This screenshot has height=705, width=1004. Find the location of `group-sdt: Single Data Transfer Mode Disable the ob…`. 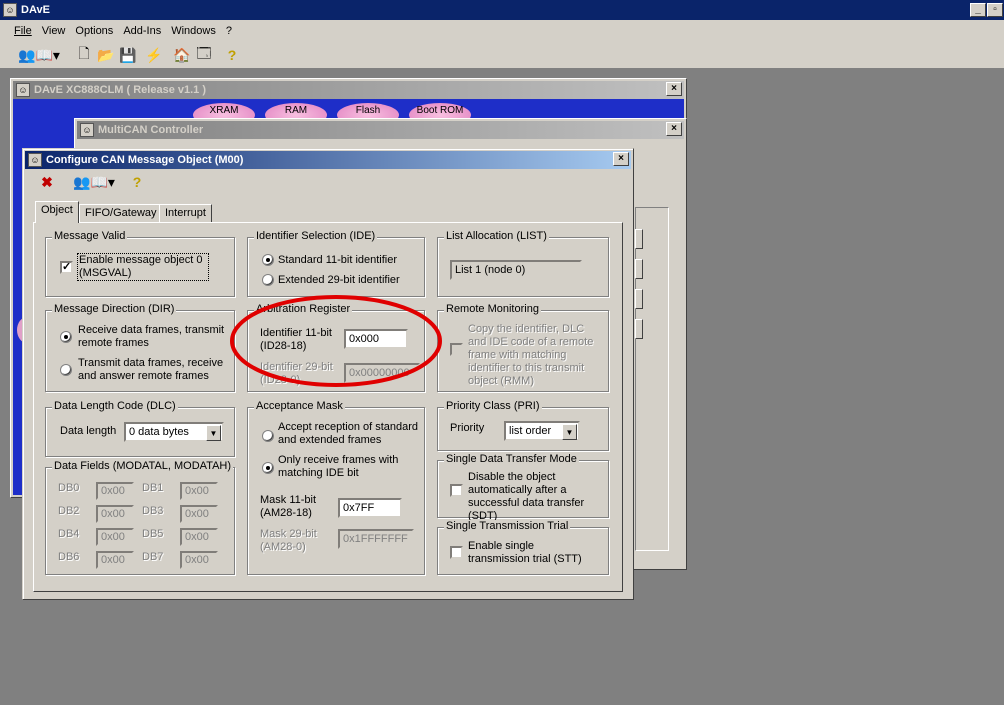

group-sdt: Single Data Transfer Mode Disable the ob… is located at coordinates (523, 487).